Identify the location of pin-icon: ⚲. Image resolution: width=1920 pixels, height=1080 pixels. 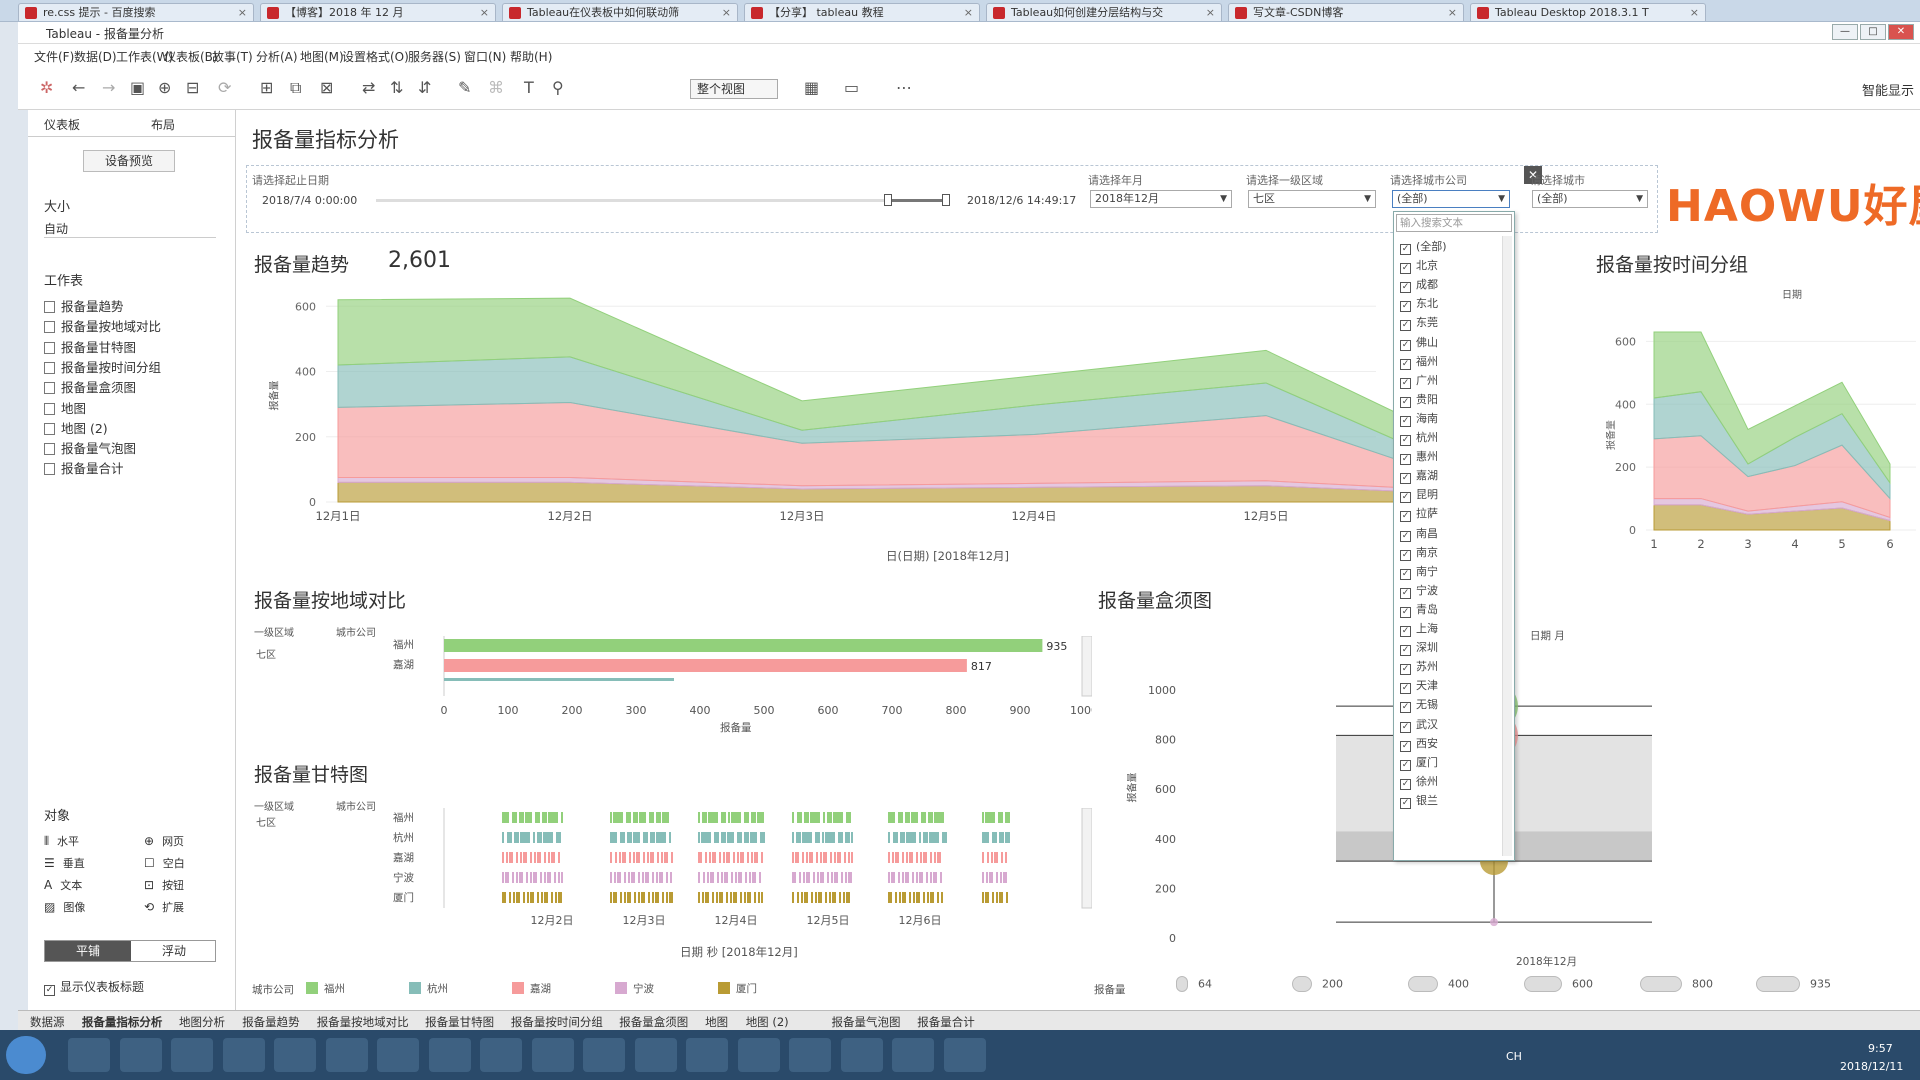
(558, 88).